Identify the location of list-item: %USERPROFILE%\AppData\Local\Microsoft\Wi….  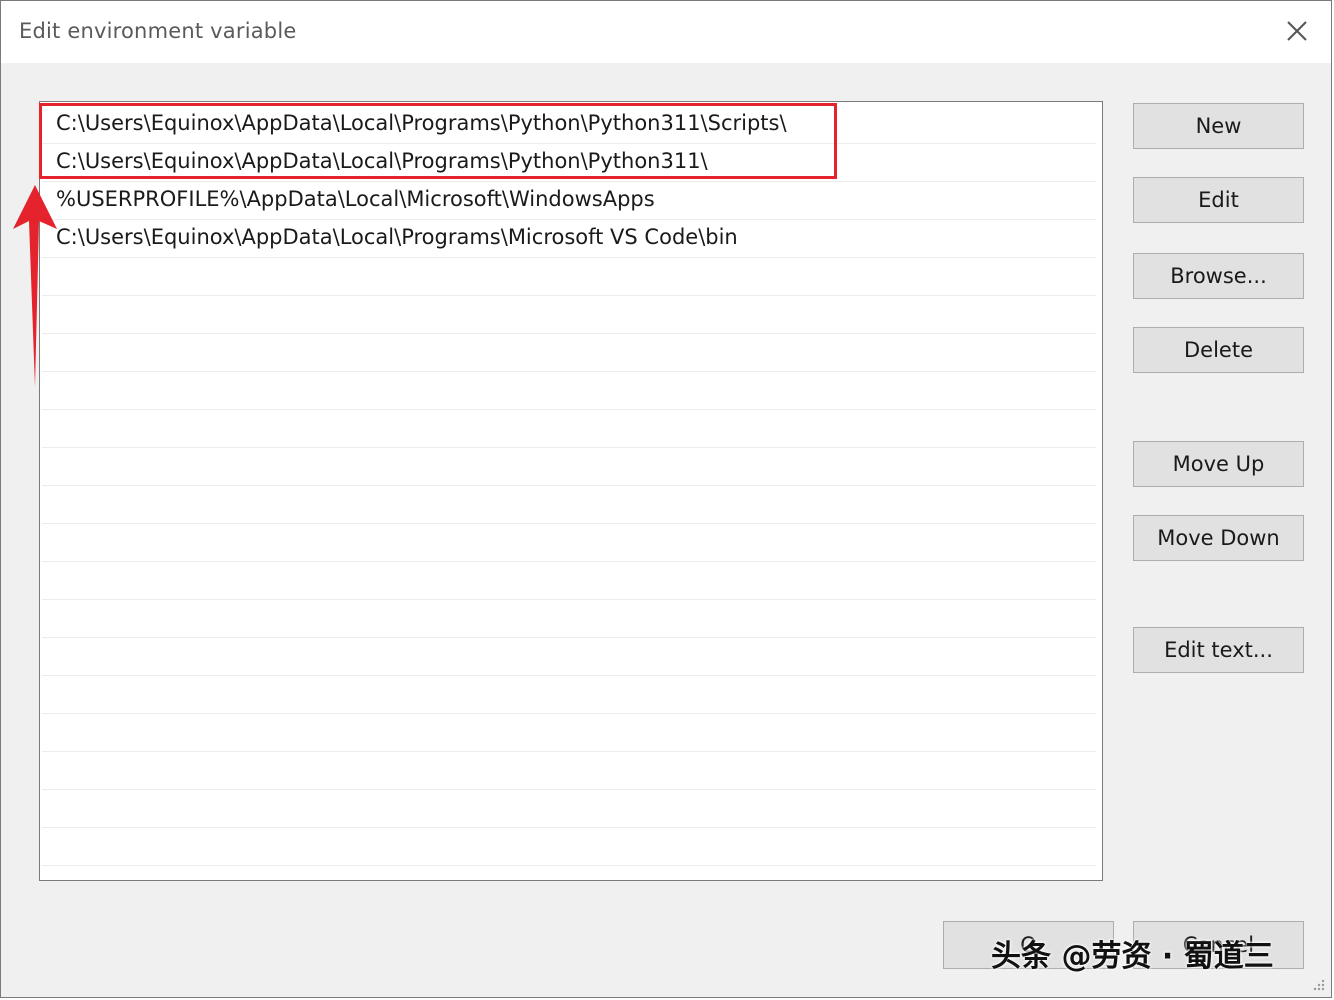
(569, 201).